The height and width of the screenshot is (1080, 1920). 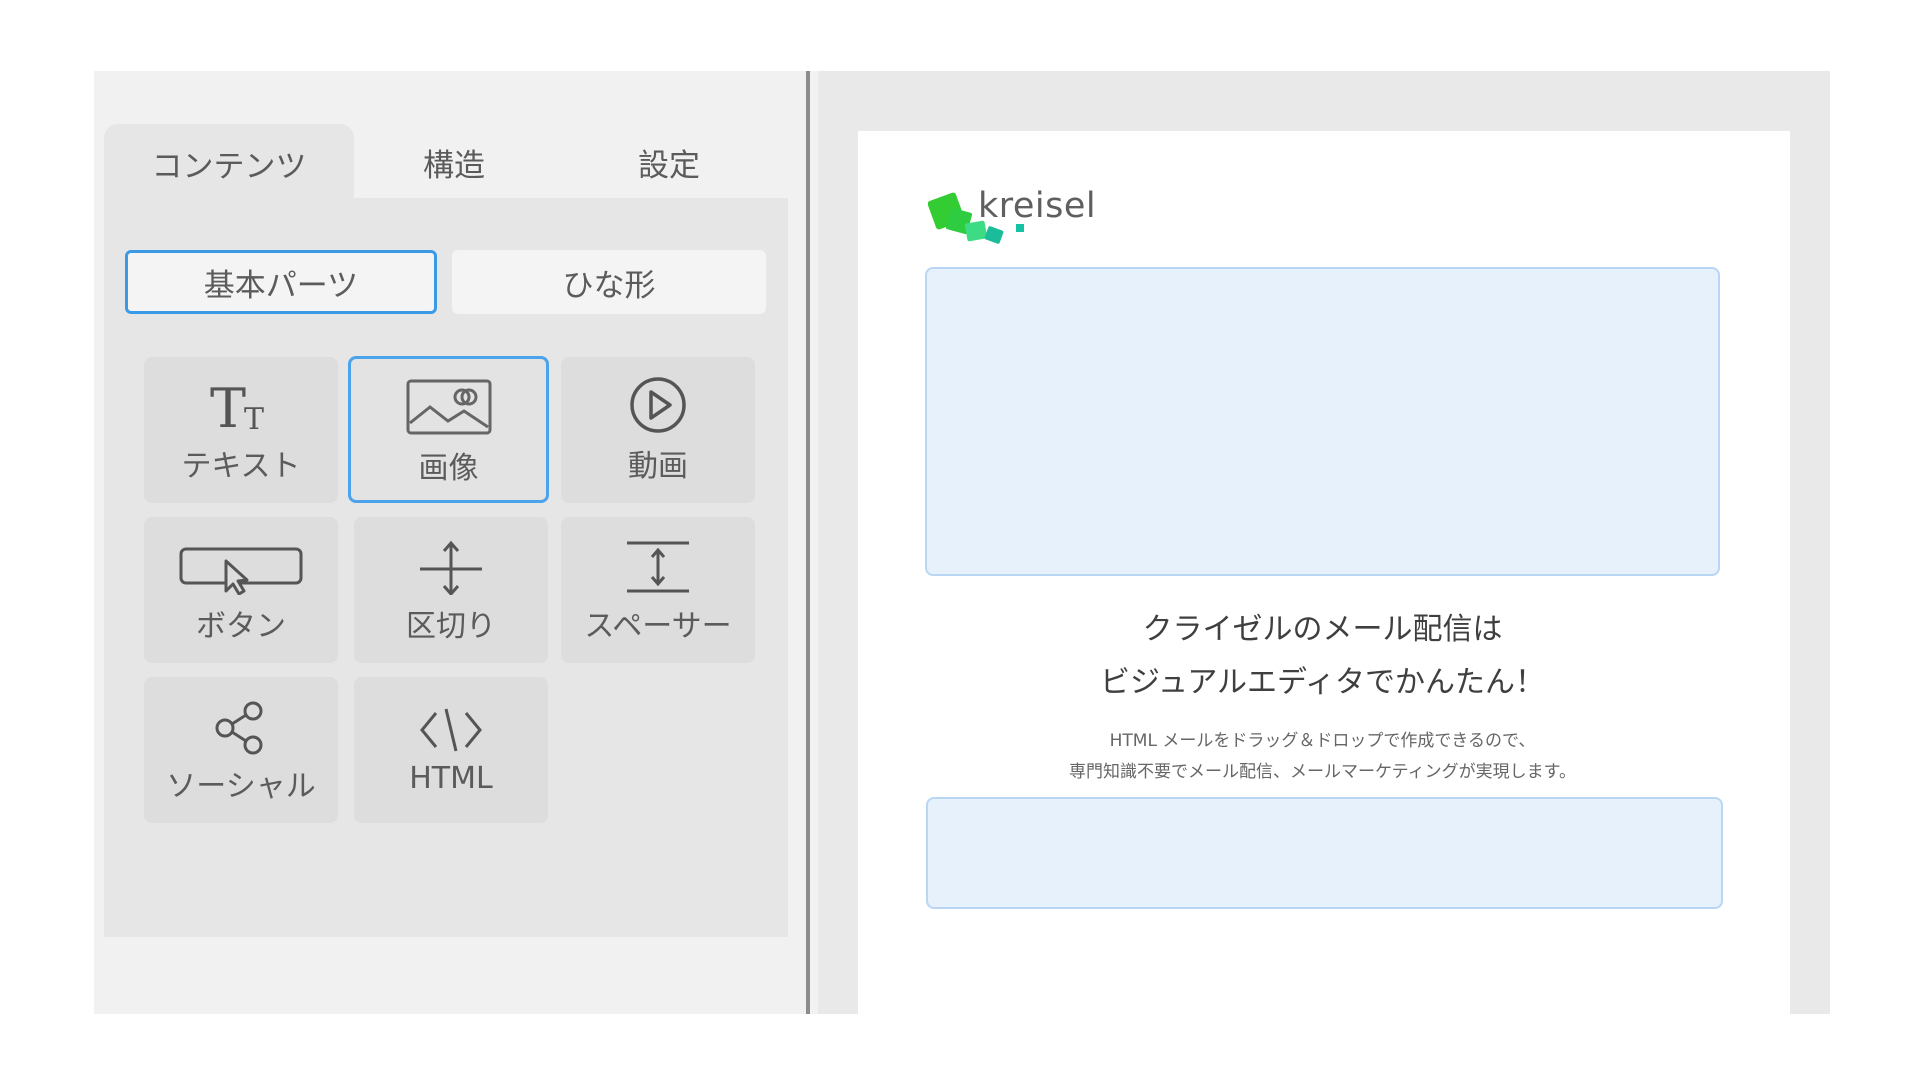 What do you see at coordinates (1322, 629) in the screenshot?
I see `headline-line-1: クライゼルのメール配信は` at bounding box center [1322, 629].